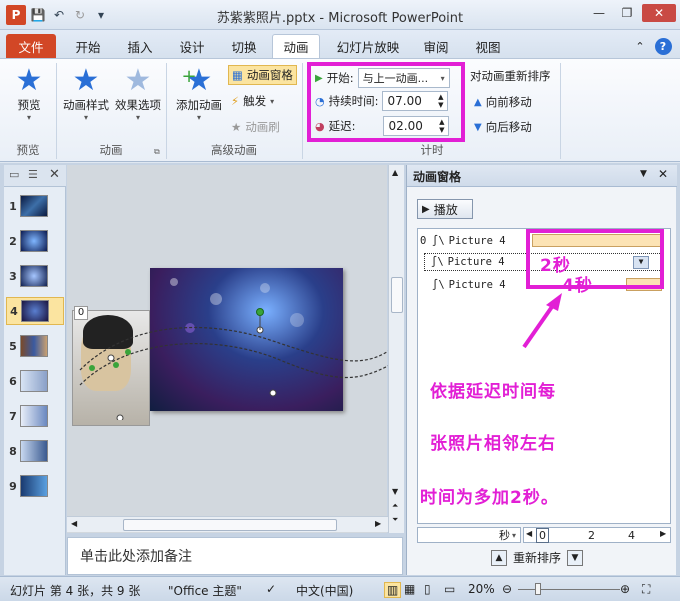 This screenshot has height=601, width=680. Describe the element at coordinates (340, 78) in the screenshot. I see `start-label: 开始:` at that location.